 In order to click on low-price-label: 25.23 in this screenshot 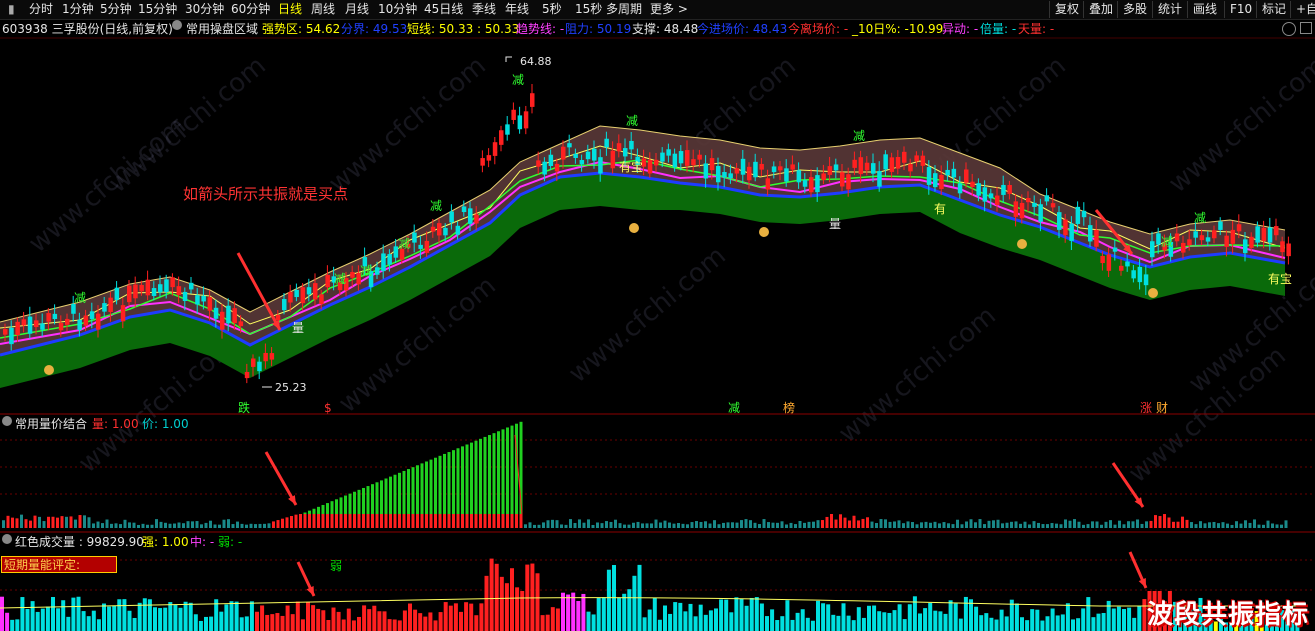, I will do `click(291, 387)`.